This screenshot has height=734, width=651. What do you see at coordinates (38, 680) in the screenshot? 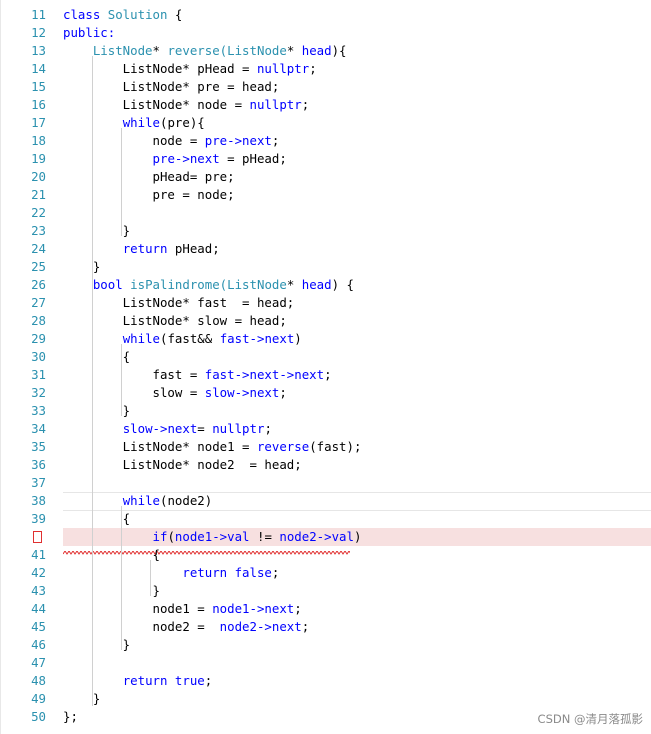
I see `line-number: 48` at bounding box center [38, 680].